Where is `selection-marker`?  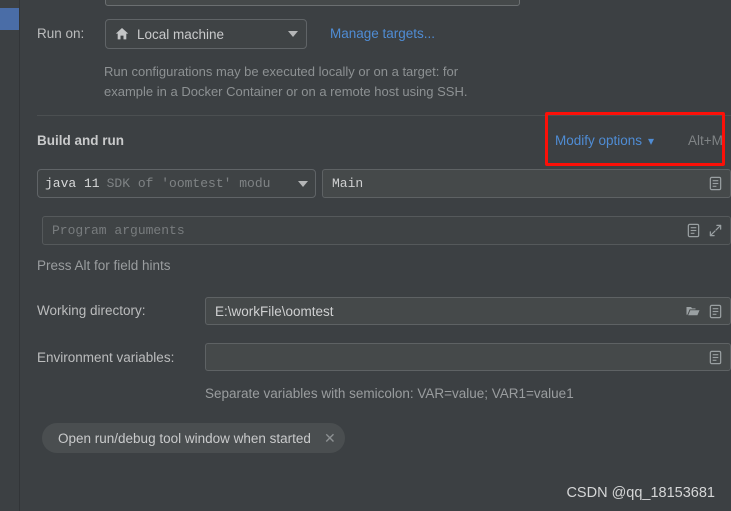
selection-marker is located at coordinates (9, 19).